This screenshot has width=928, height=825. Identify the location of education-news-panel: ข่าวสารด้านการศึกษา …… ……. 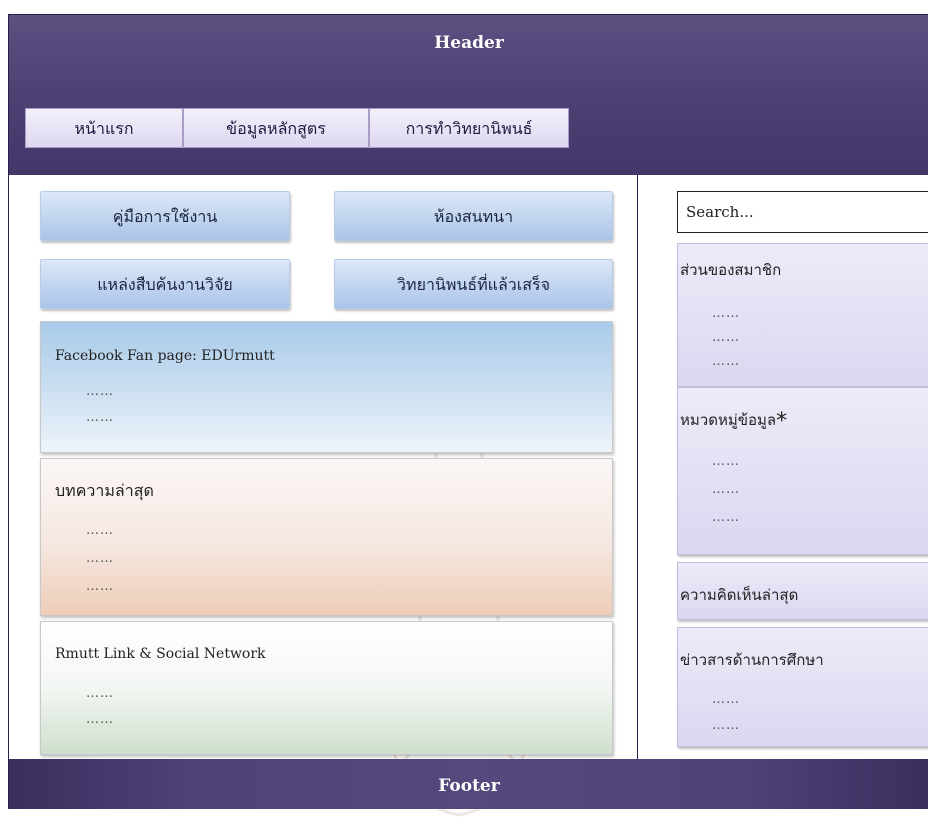
(802, 687).